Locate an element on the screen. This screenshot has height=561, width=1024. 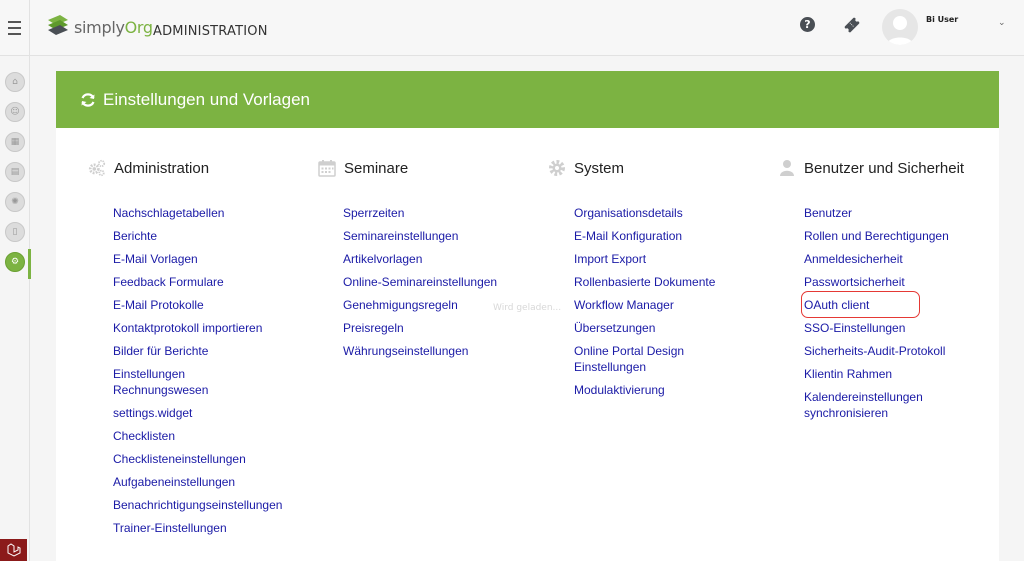
page-section-title: ADMINISTRATION is located at coordinates (210, 31).